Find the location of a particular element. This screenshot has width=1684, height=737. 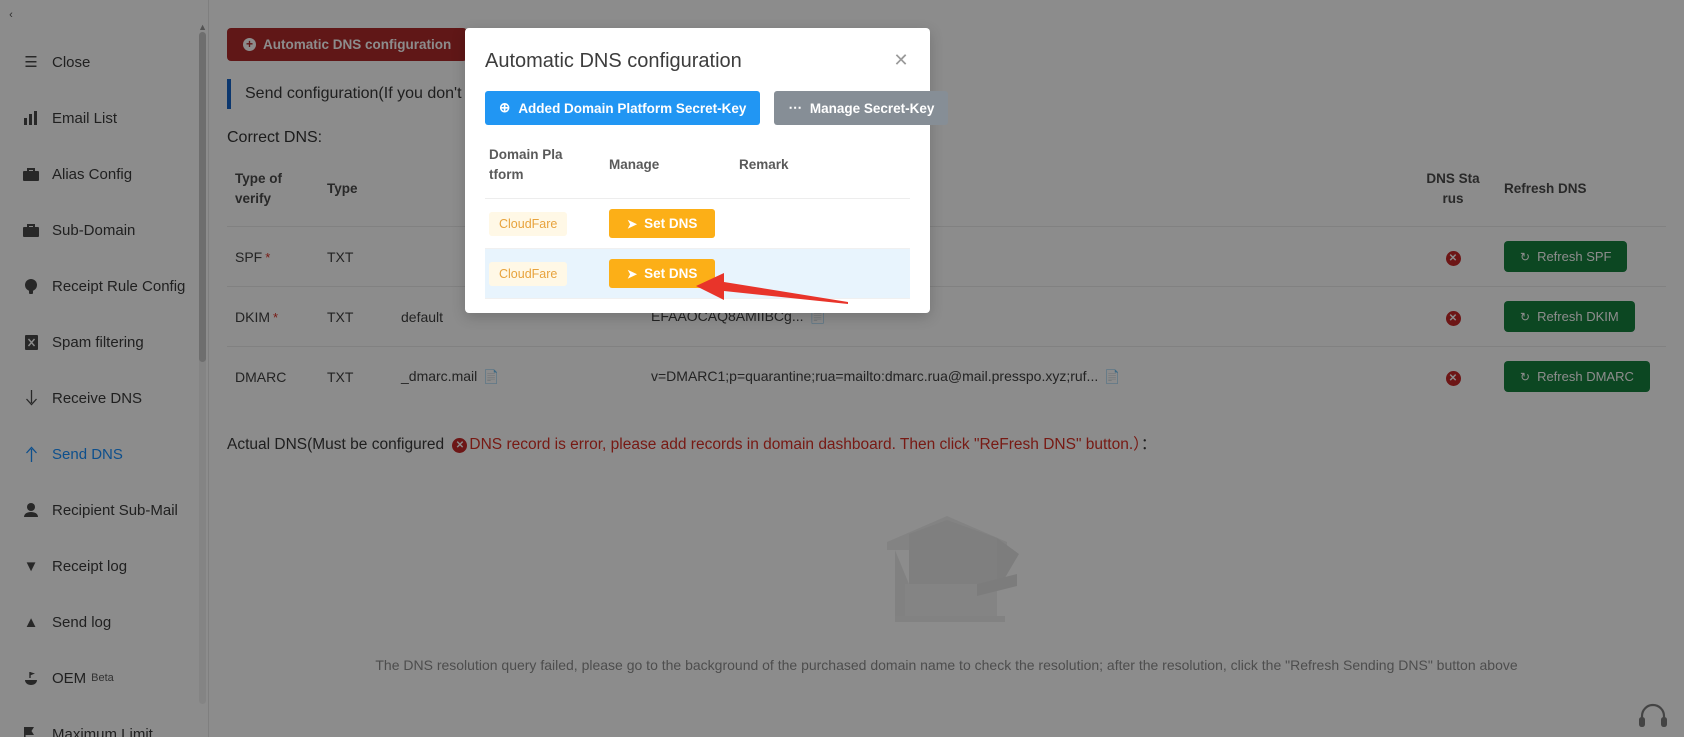

close-icon: ✕ is located at coordinates (901, 61).